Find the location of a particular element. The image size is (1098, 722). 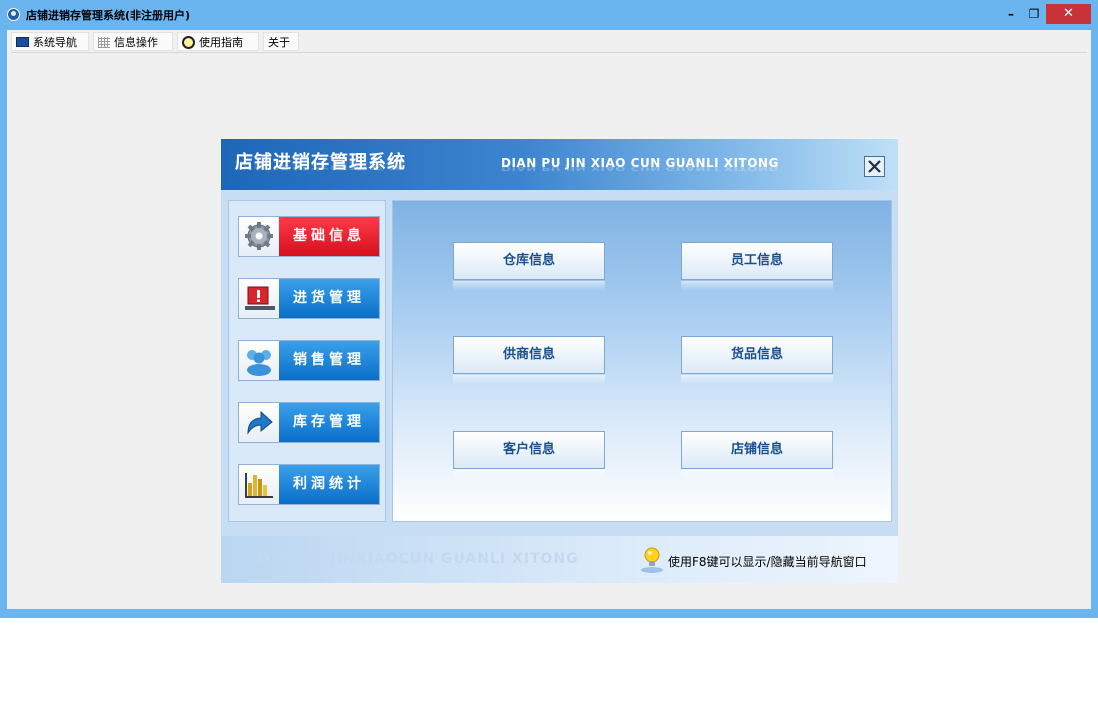

gear-icon is located at coordinates (259, 236).